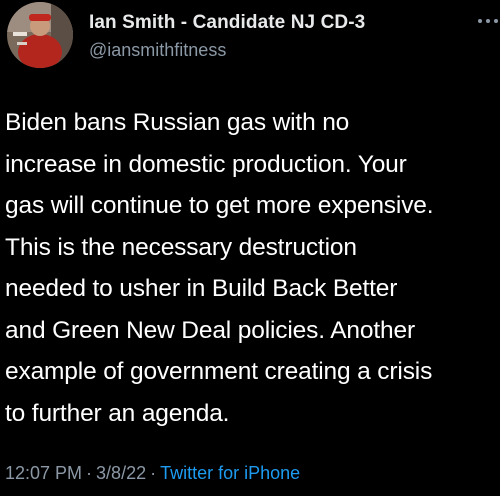  Describe the element at coordinates (227, 23) in the screenshot. I see `author-display-name: Ian Smith - Candidate NJ CD-3` at that location.